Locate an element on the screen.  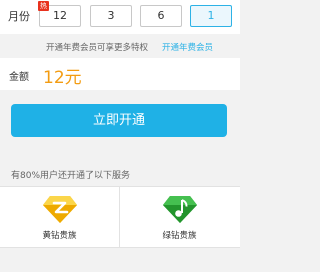
month-option-6: 6 is located at coordinates (161, 16).